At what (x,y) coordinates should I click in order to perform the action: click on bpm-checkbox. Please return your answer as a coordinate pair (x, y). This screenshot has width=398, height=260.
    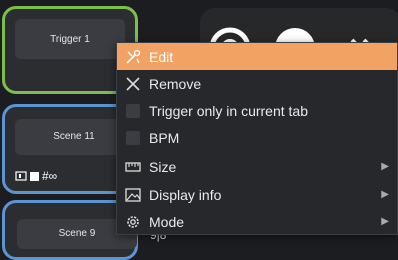
    Looking at the image, I should click on (133, 138).